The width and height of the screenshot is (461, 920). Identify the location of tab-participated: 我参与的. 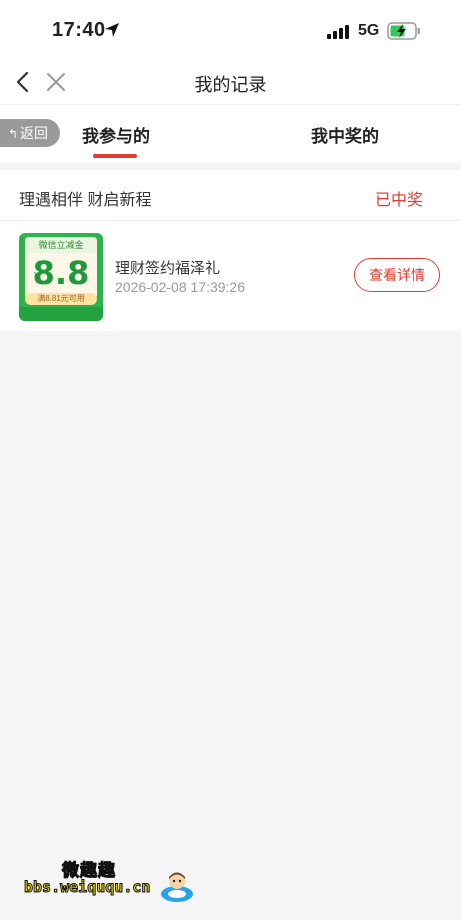
(116, 134).